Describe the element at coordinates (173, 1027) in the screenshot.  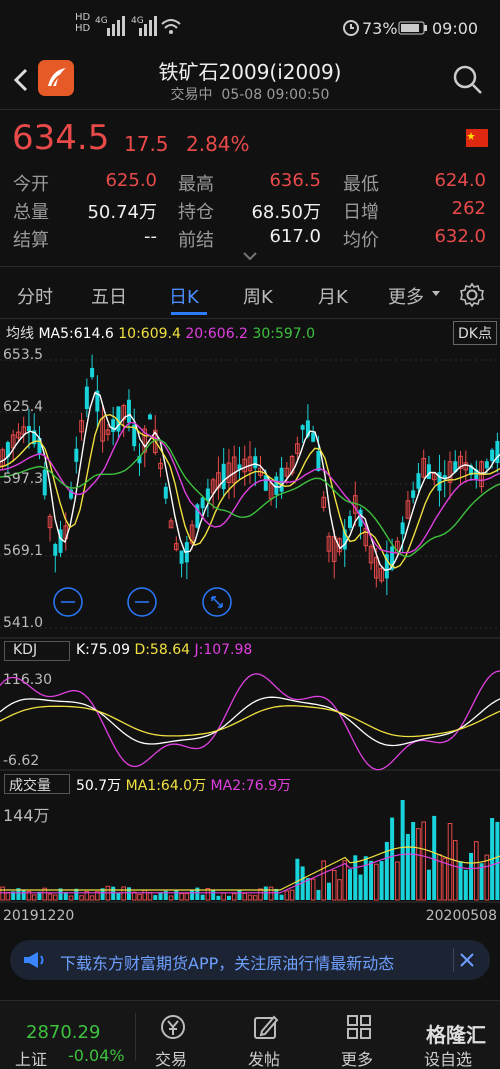
I see `trade-icon` at that location.